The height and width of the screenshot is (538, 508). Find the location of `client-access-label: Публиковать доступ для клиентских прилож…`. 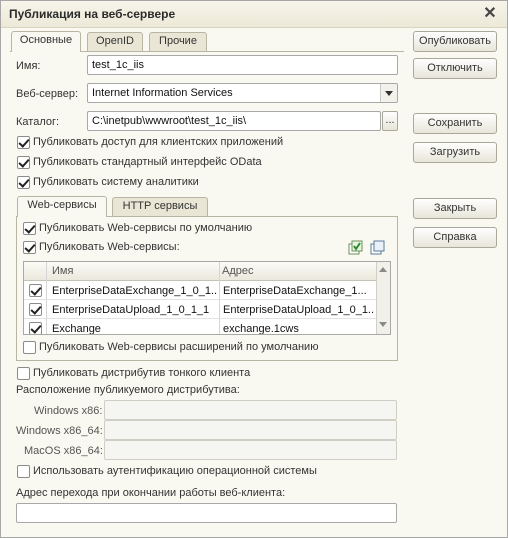

client-access-label: Публиковать доступ для клиентских прилож… is located at coordinates (158, 142).